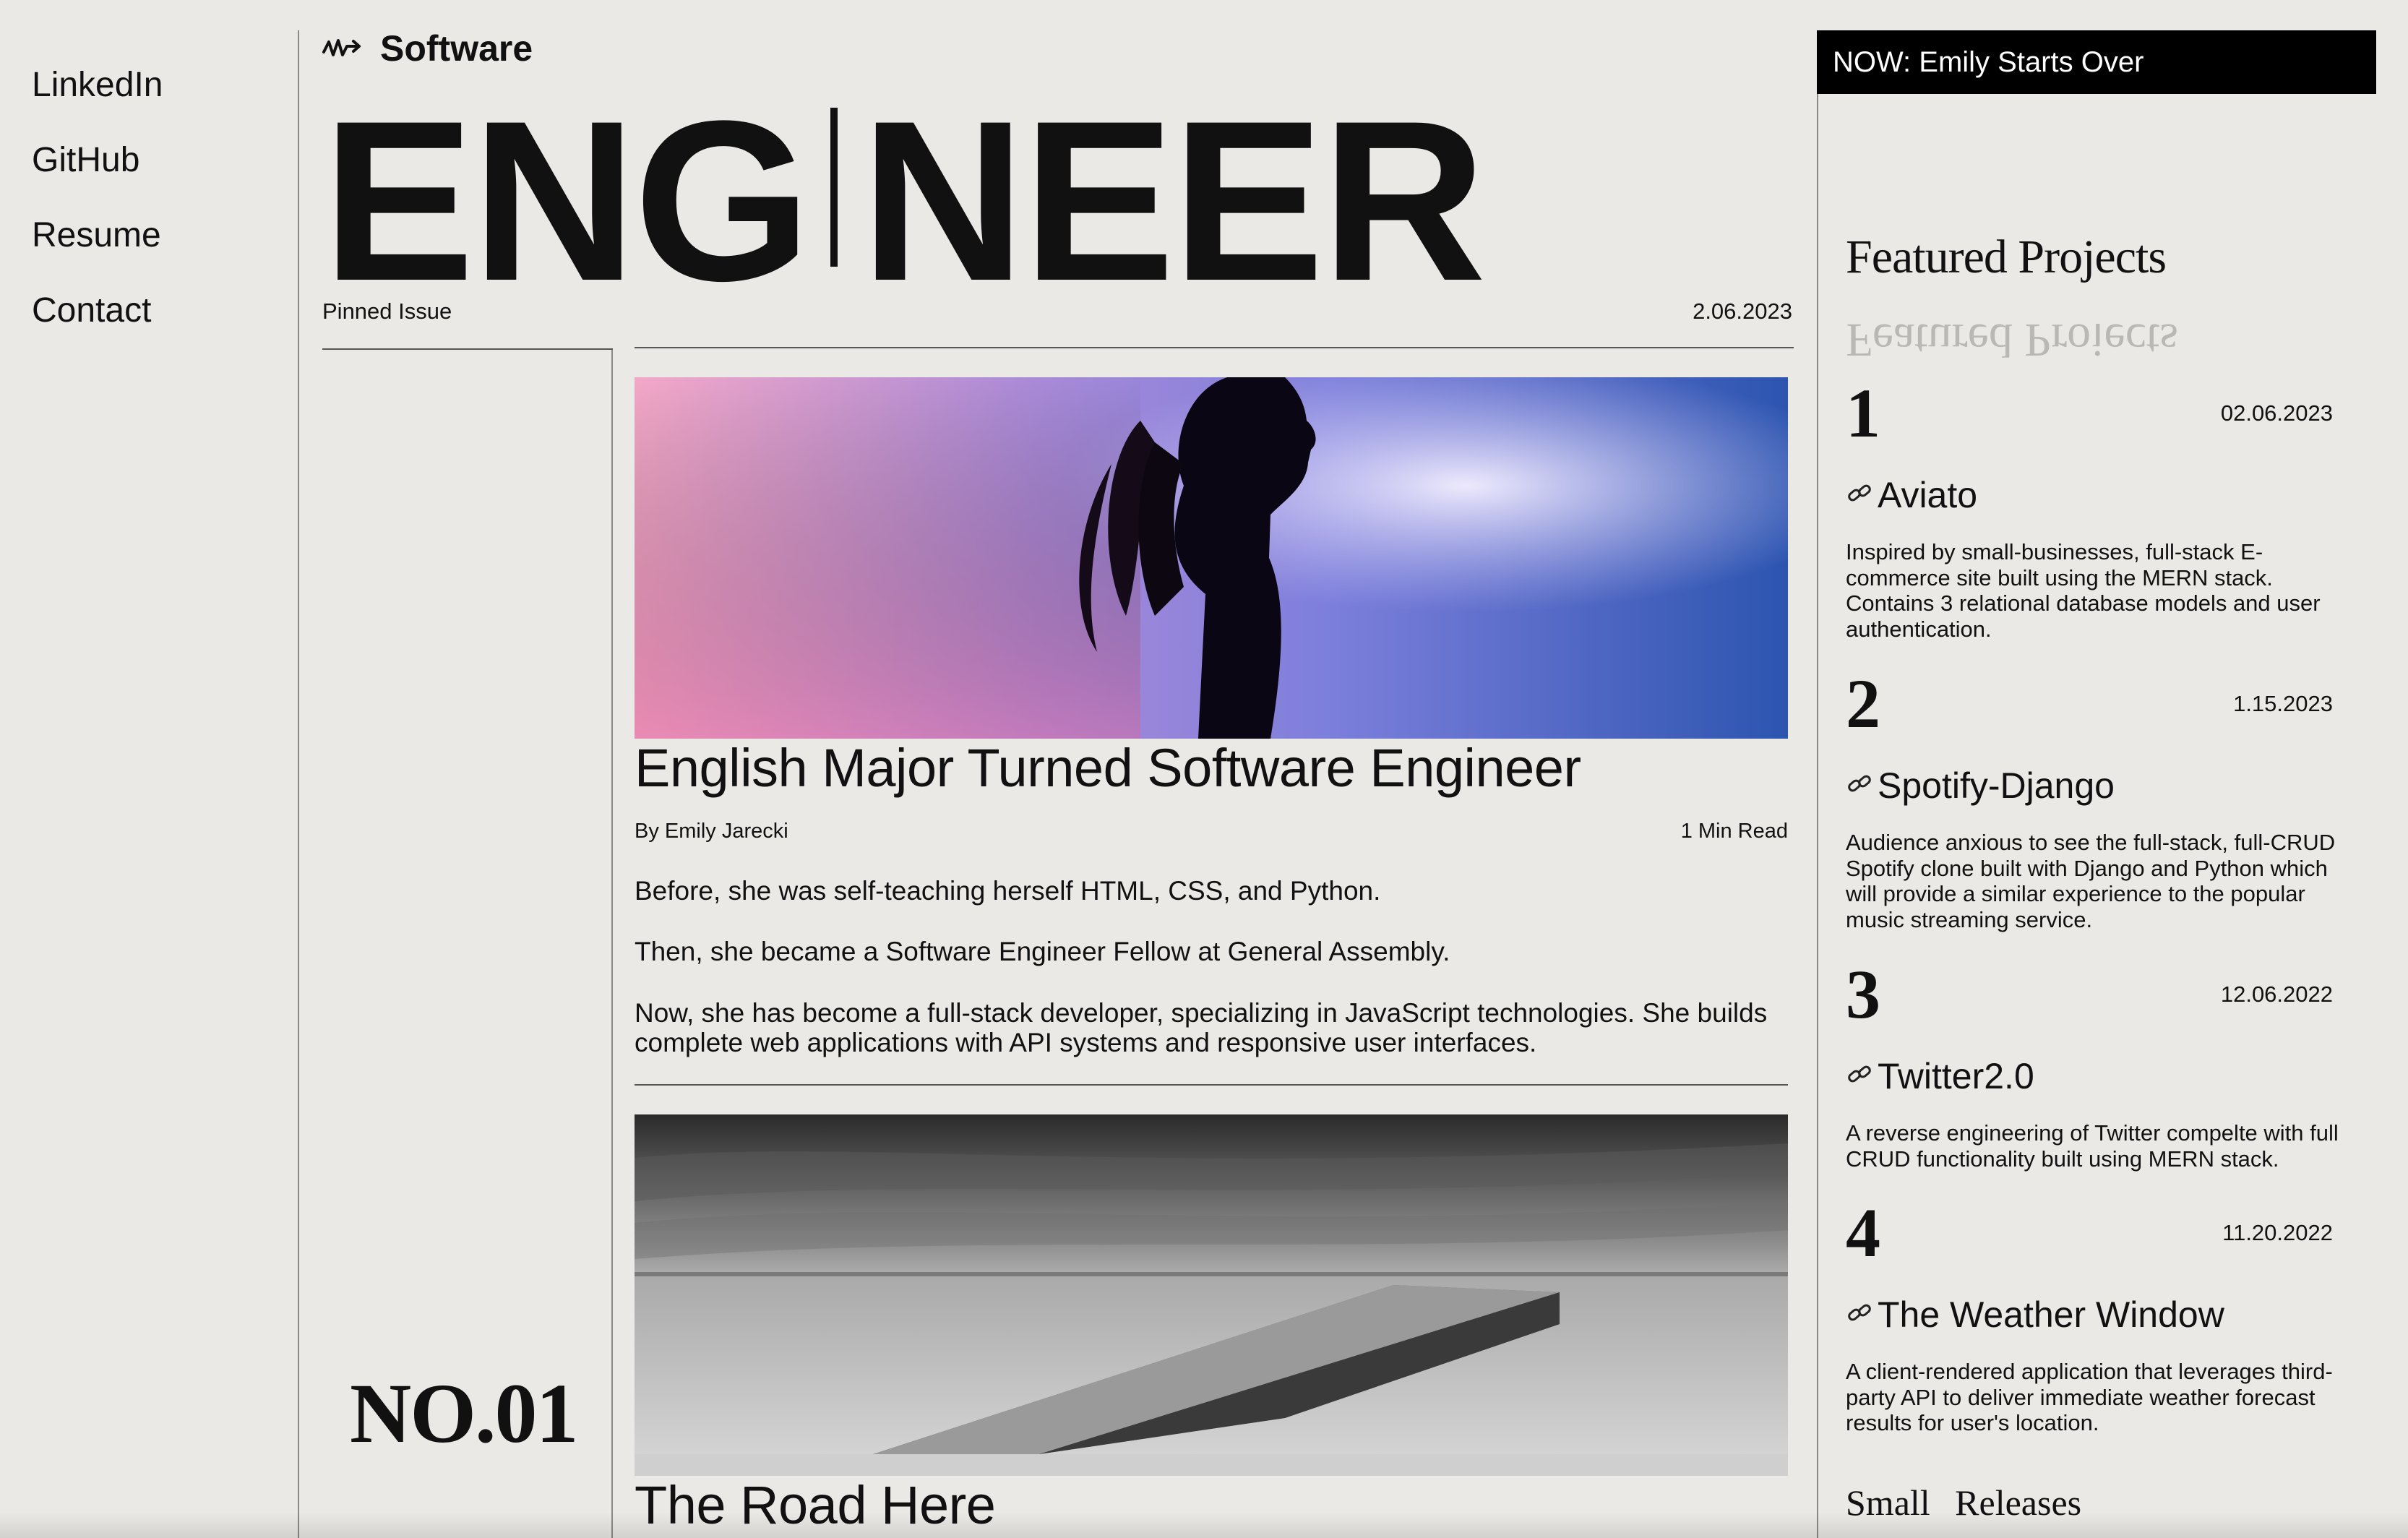 The height and width of the screenshot is (1538, 2408). I want to click on project-4-name: The Weather Window, so click(2051, 1314).